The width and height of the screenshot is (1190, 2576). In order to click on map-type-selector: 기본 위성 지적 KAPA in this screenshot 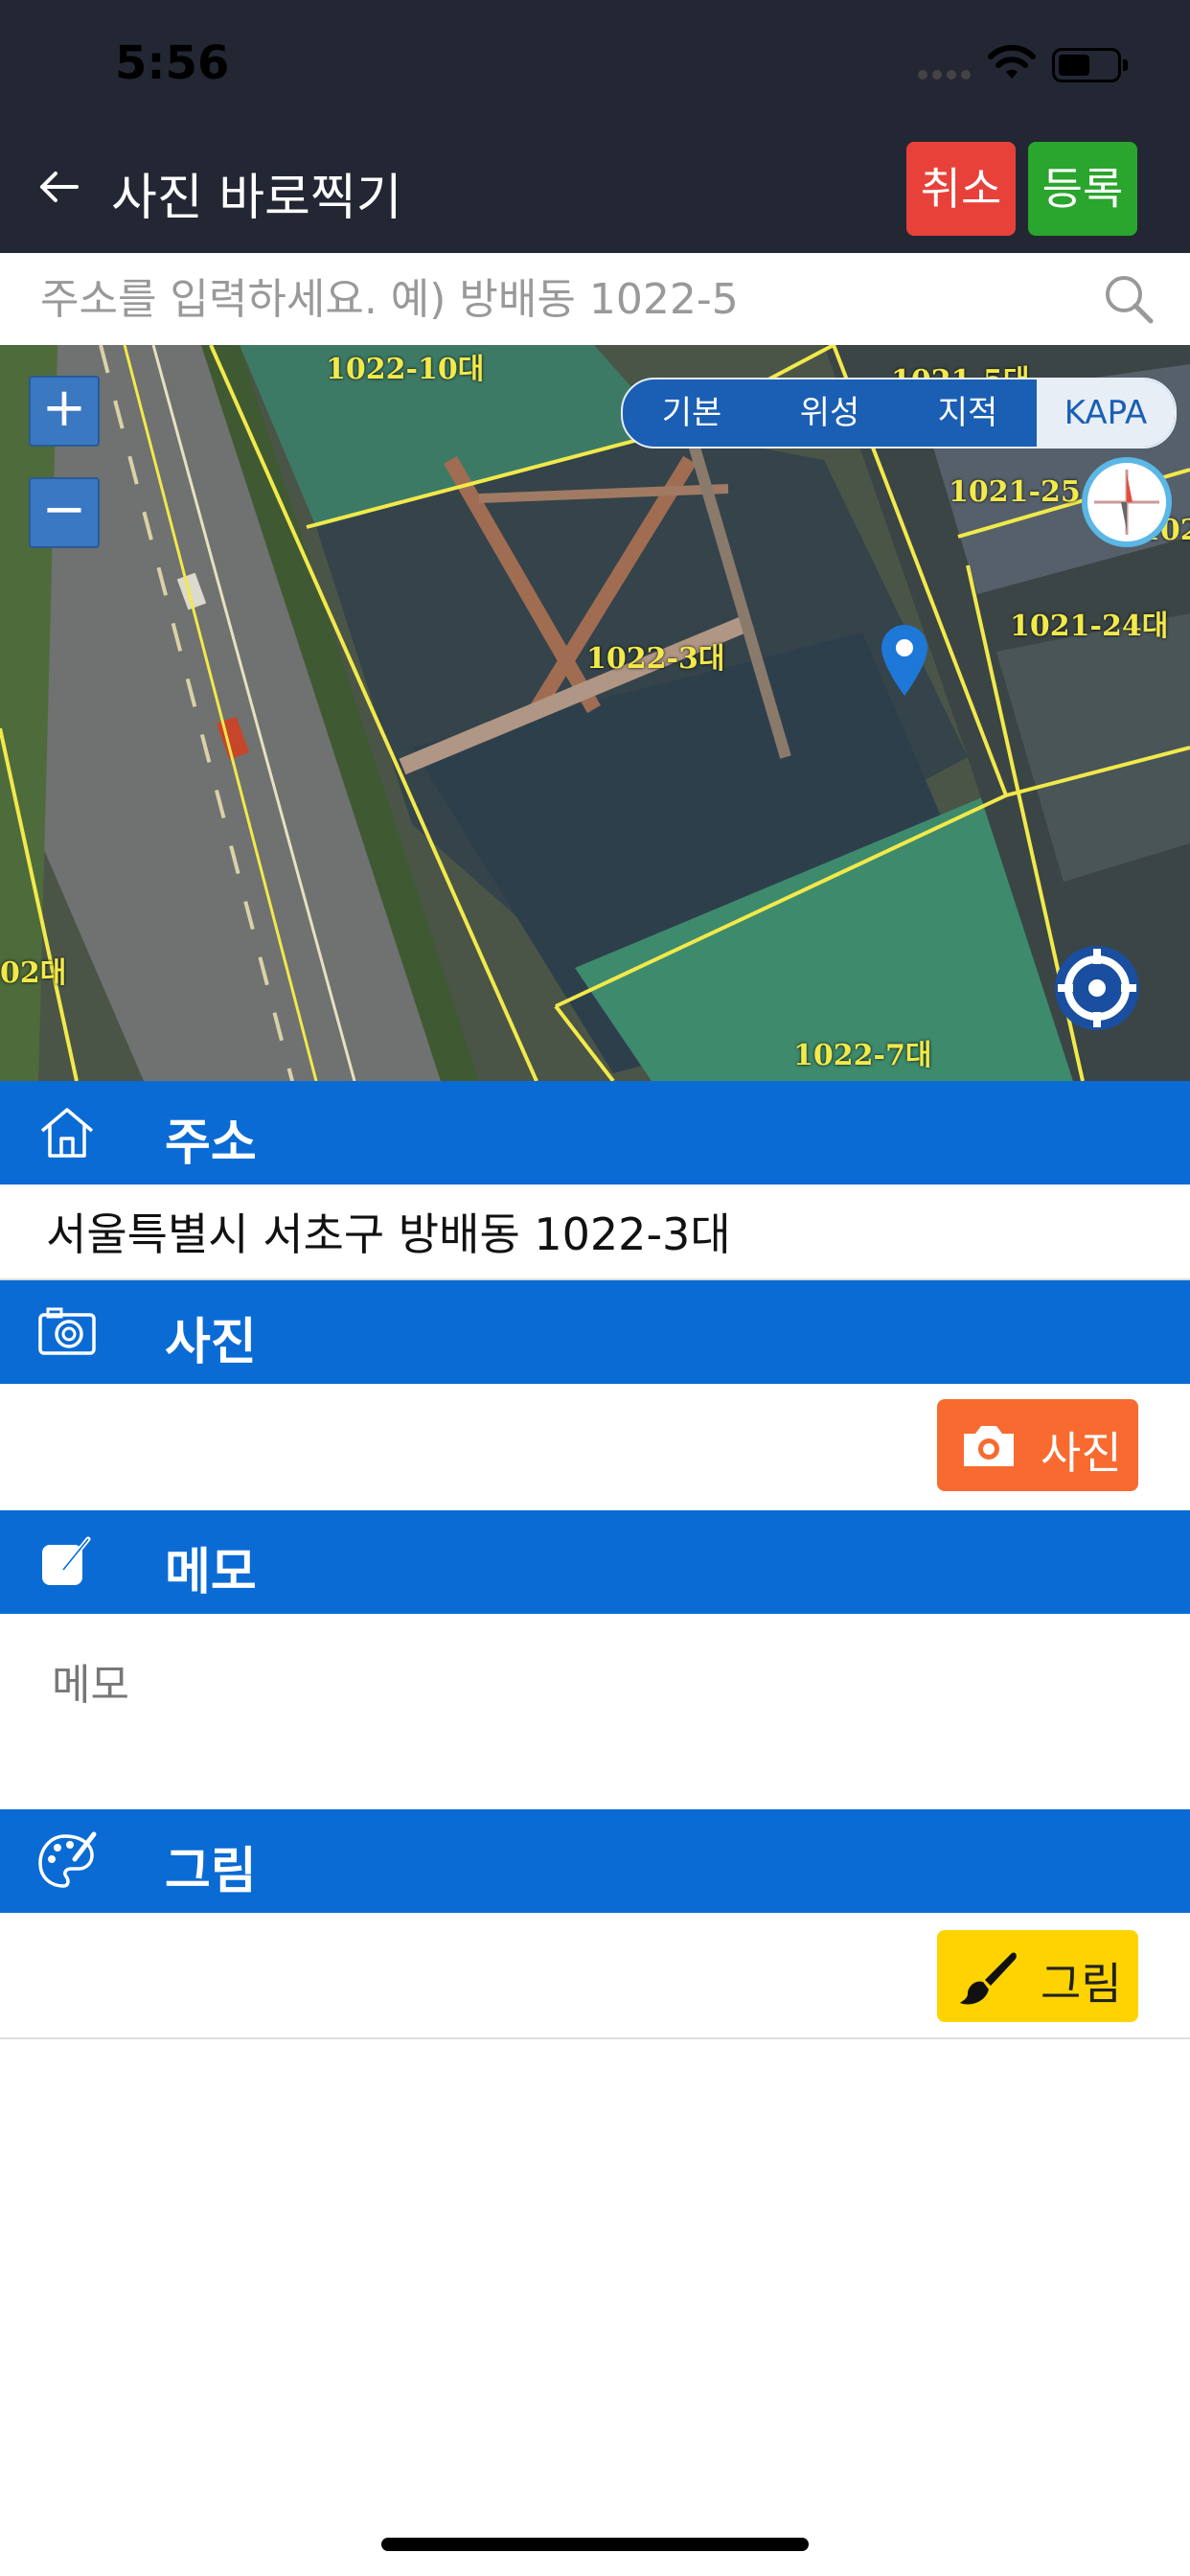, I will do `click(899, 413)`.